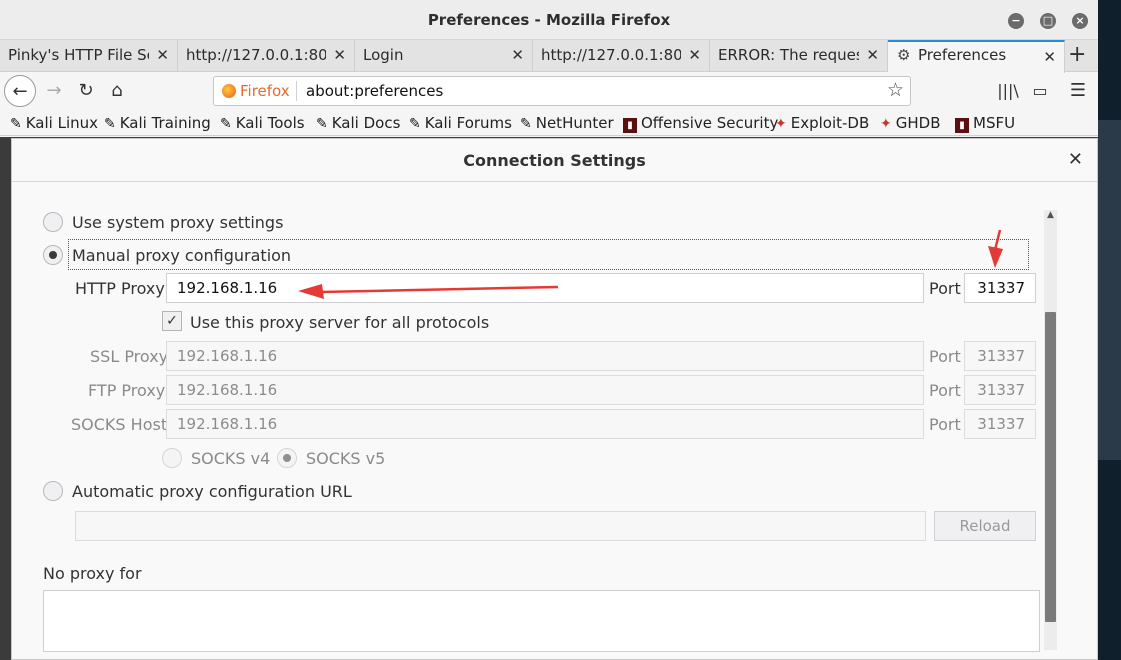  I want to click on tab-localhost-2: http://127.0.0.1:8080 ✕, so click(621, 56).